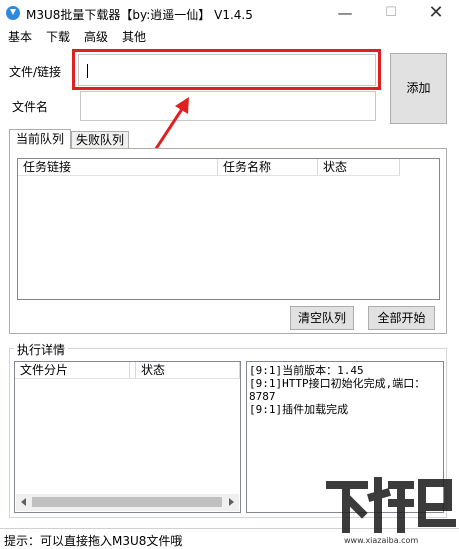 Image resolution: width=459 pixels, height=549 pixels. I want to click on column-chunk-status: 状态, so click(188, 370).